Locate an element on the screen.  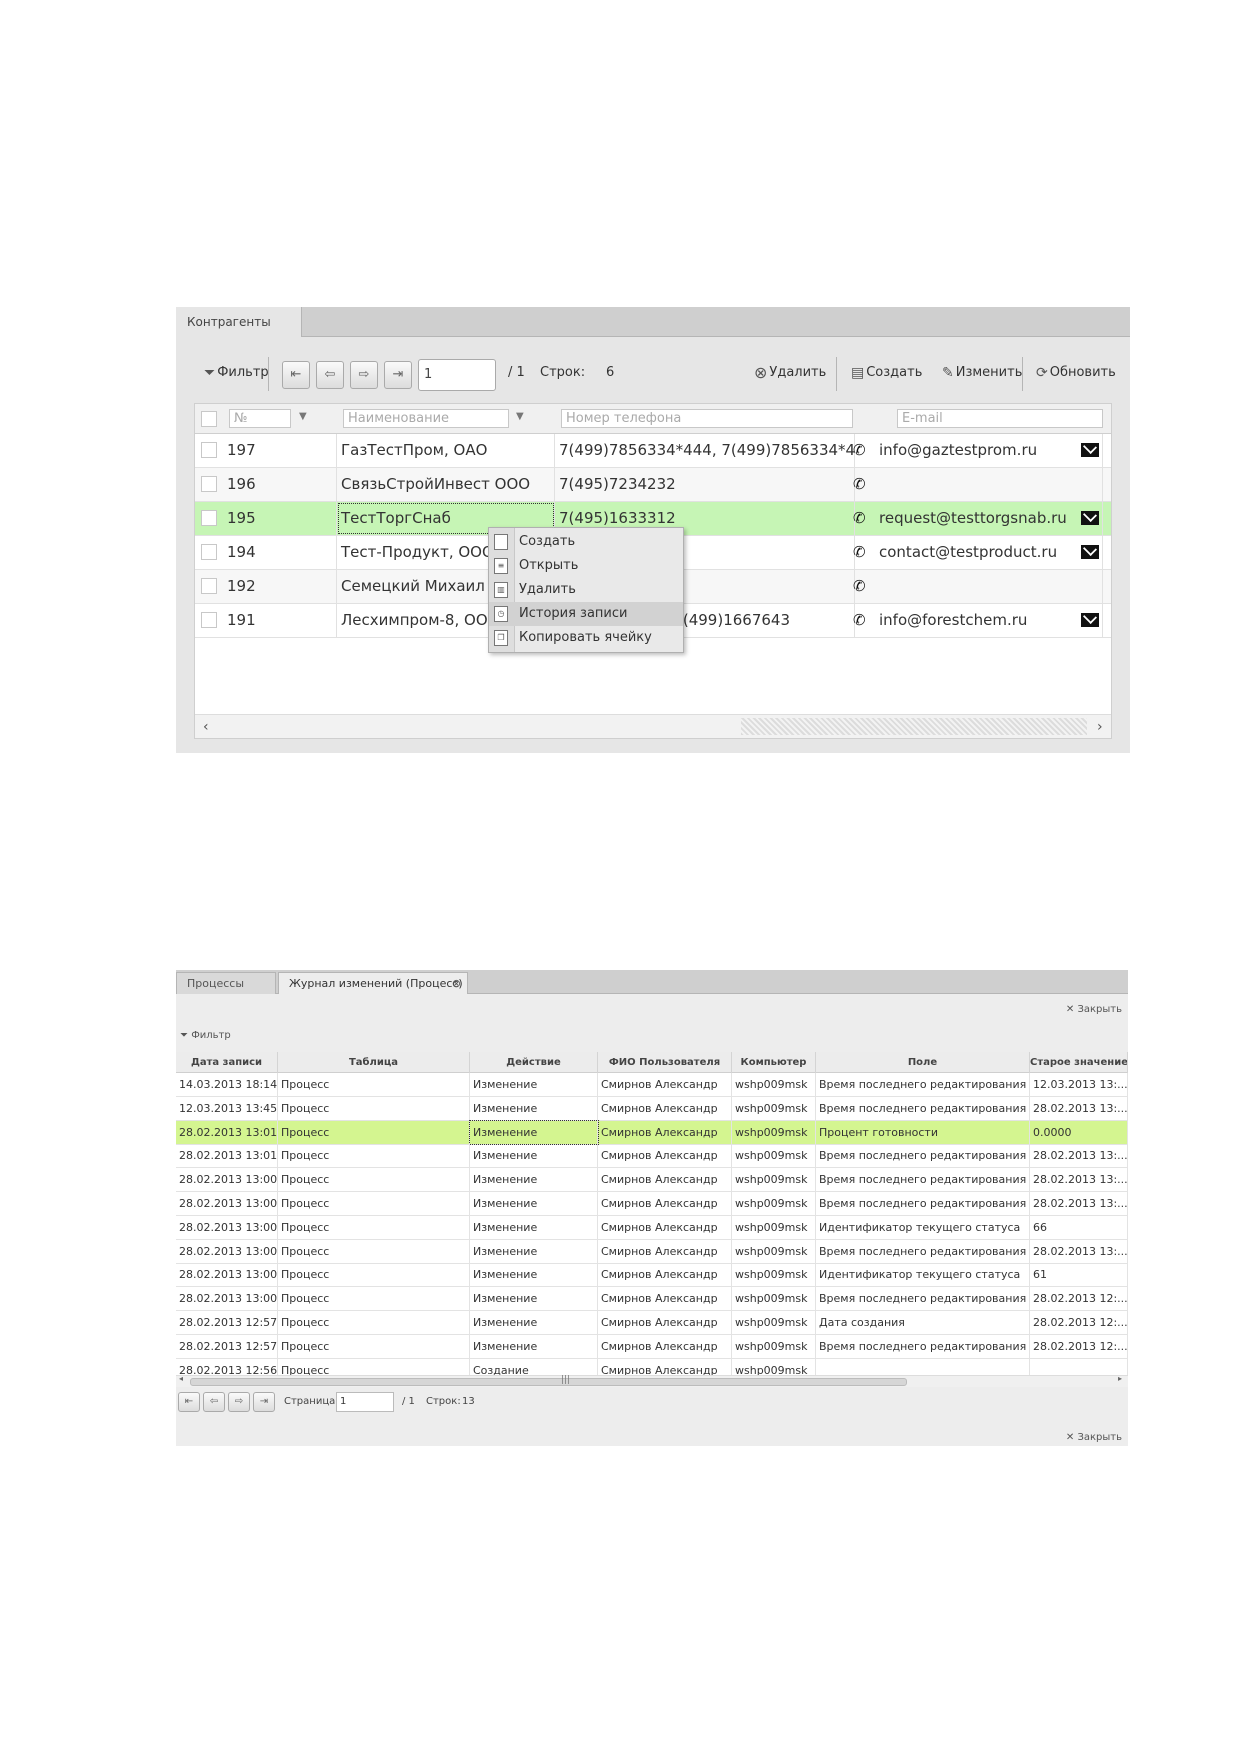
user-cell: Смирнов Александр is located at coordinates (665, 1108).